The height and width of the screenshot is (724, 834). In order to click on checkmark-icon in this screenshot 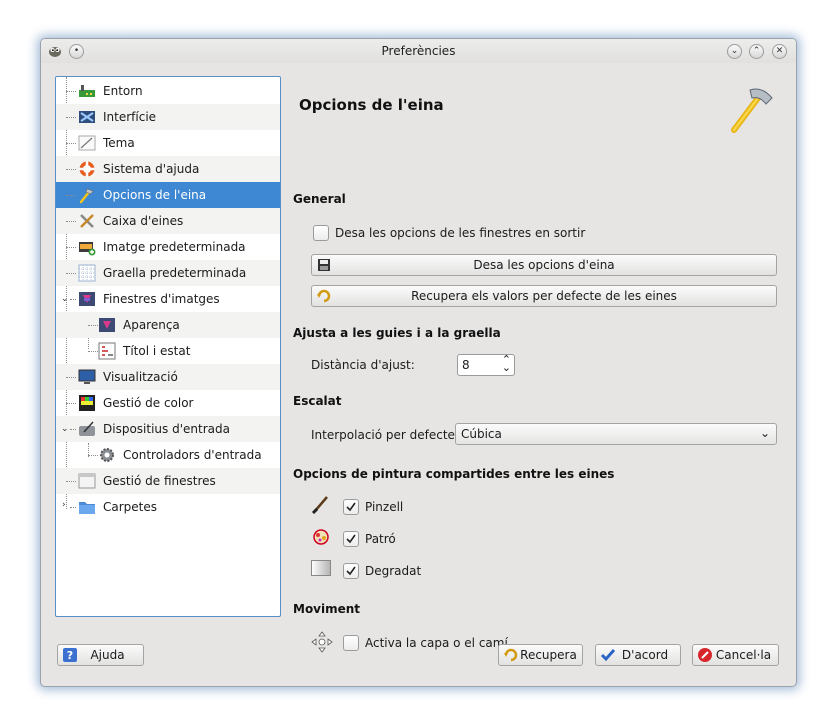, I will do `click(608, 655)`.